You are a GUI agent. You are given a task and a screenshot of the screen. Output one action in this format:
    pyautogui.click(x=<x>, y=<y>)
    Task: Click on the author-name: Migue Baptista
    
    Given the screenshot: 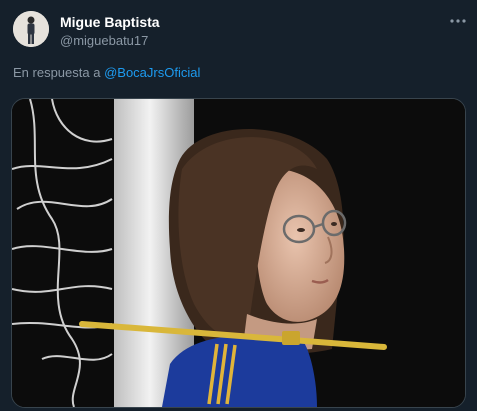 What is the action you would take?
    pyautogui.click(x=110, y=22)
    